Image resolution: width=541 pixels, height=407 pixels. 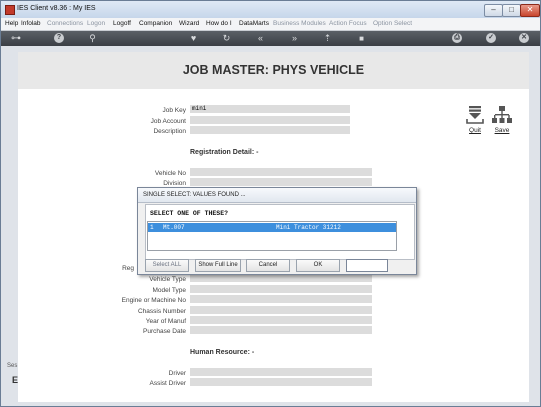 I want to click on purchase-date-field, so click(x=281, y=330).